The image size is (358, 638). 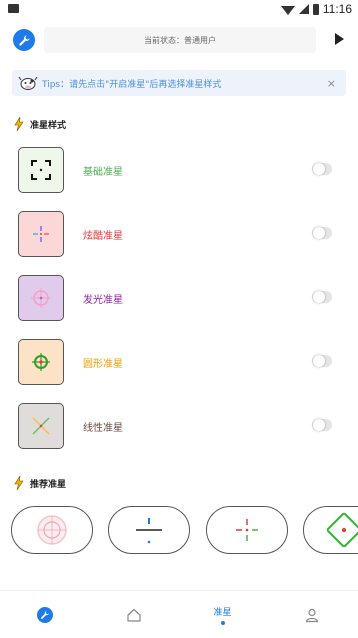 I want to click on glow-crosshair-icon, so click(x=41, y=298).